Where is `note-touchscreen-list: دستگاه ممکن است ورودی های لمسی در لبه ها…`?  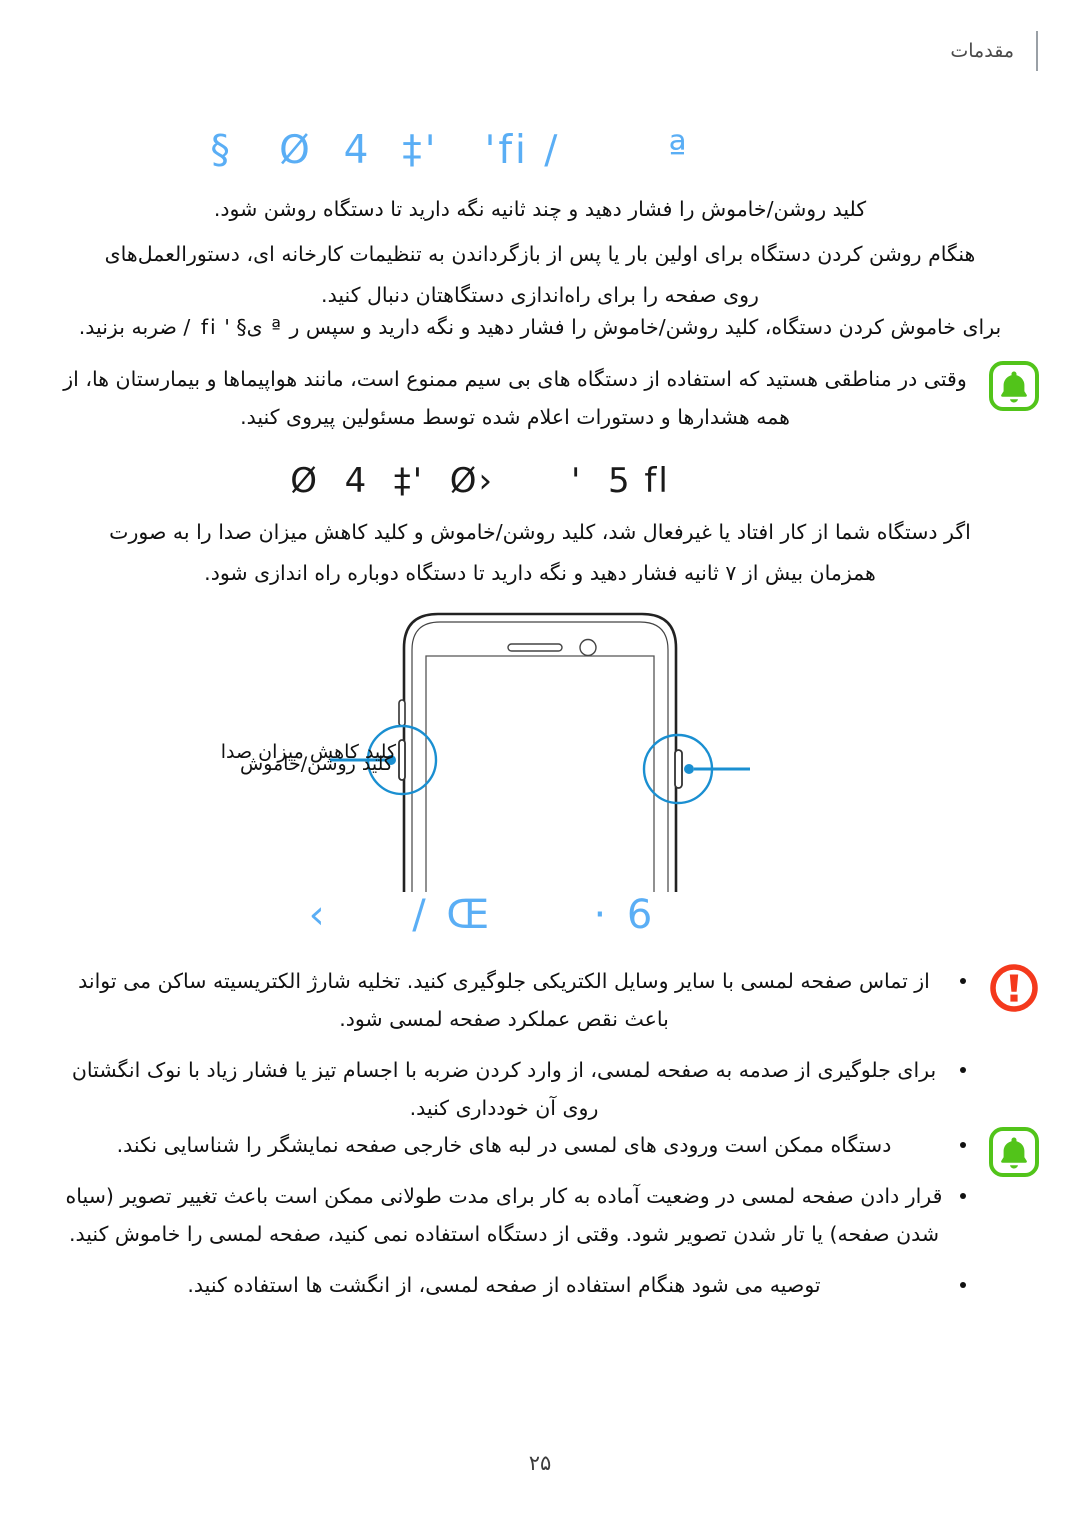
note-touchscreen-list: دستگاه ممکن است ورودی های لمسی در لبه ها… is located at coordinates (515, 1215).